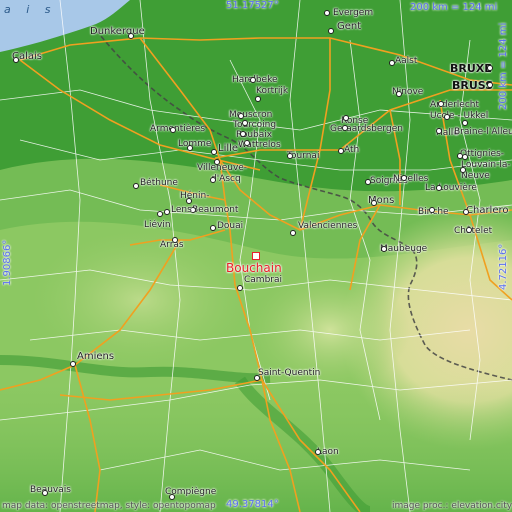 The image size is (512, 512). Describe the element at coordinates (172, 245) in the screenshot. I see `city-label: Arras` at that location.